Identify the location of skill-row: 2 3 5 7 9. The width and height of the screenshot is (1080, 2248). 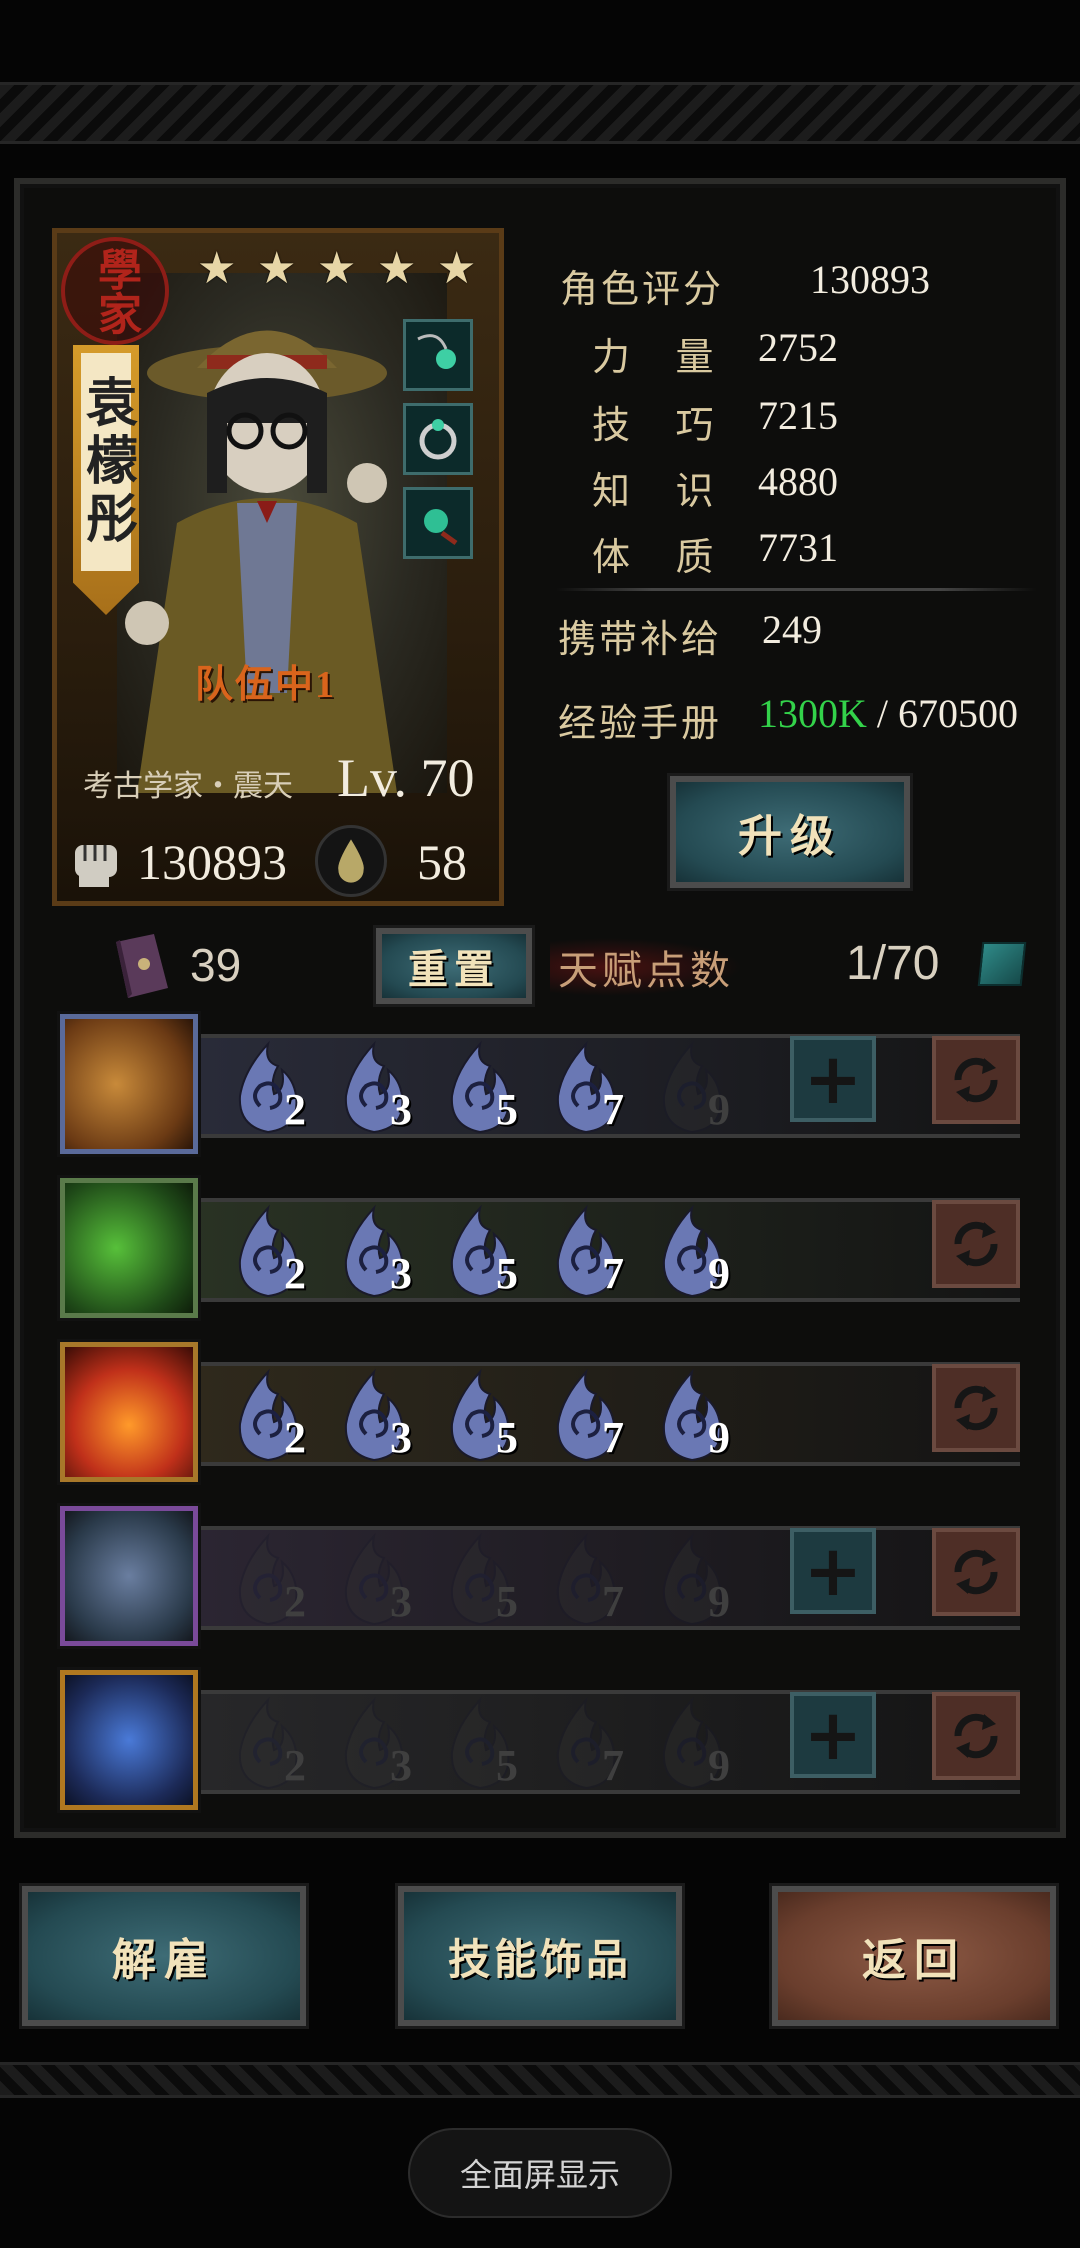
(555, 1412).